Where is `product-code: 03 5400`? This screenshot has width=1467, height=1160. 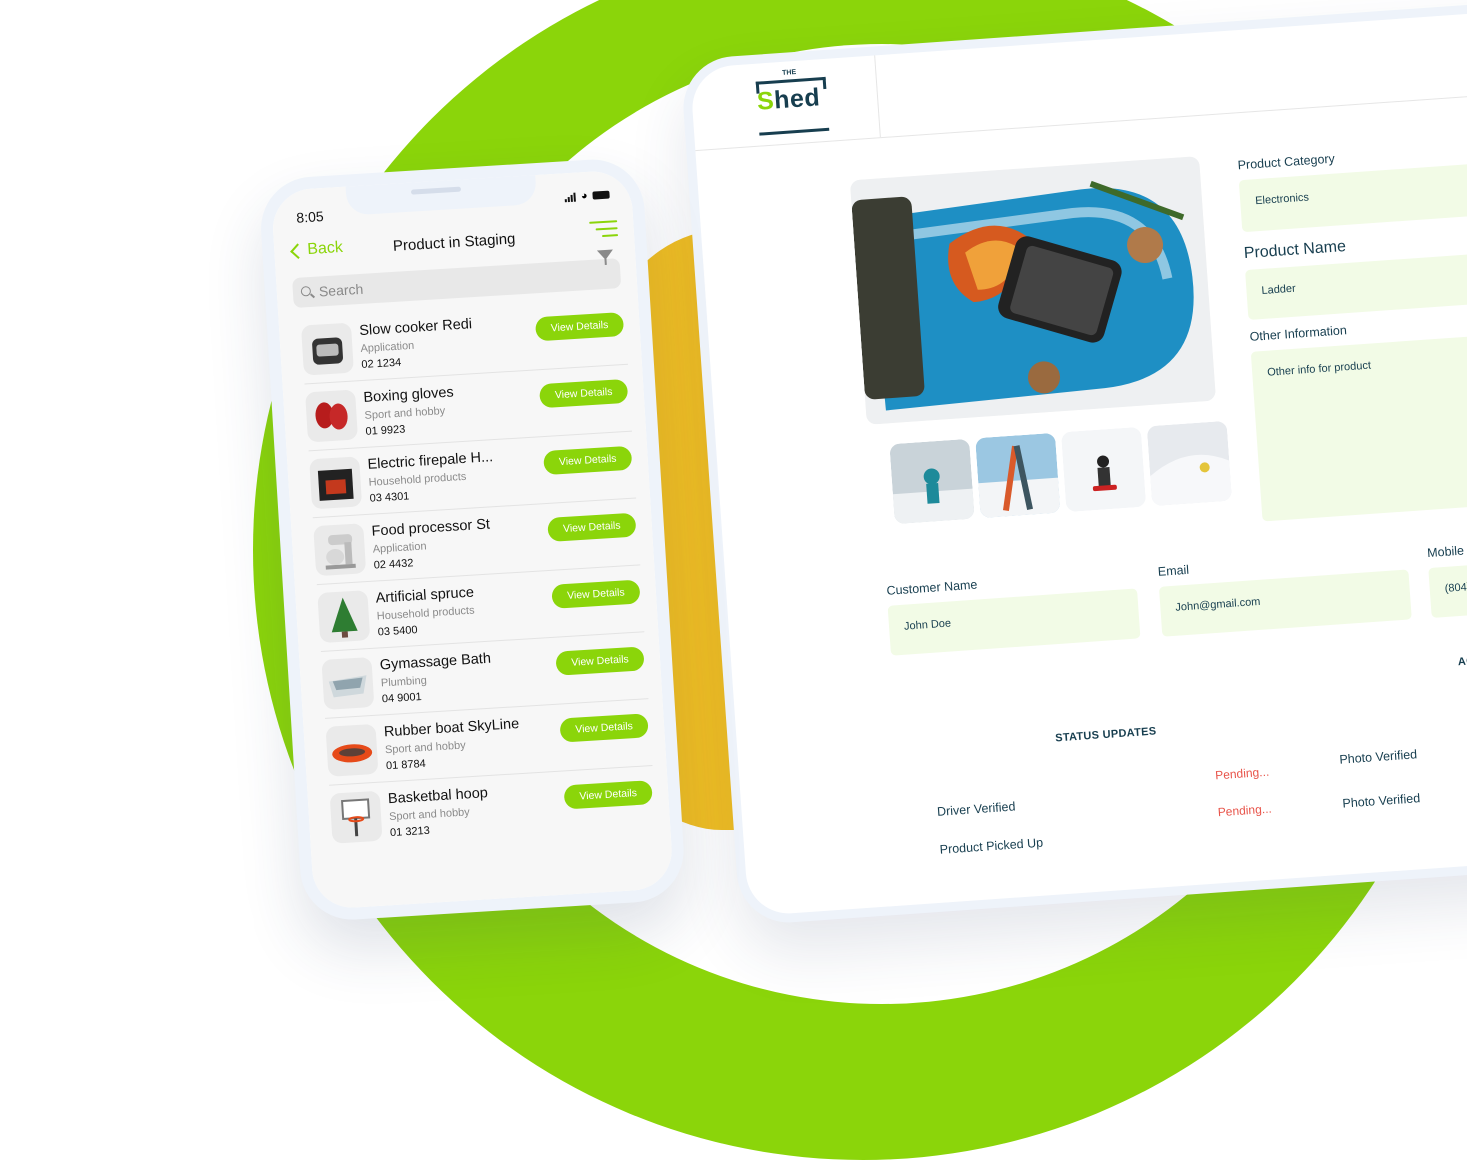
product-code: 03 5400 is located at coordinates (397, 631).